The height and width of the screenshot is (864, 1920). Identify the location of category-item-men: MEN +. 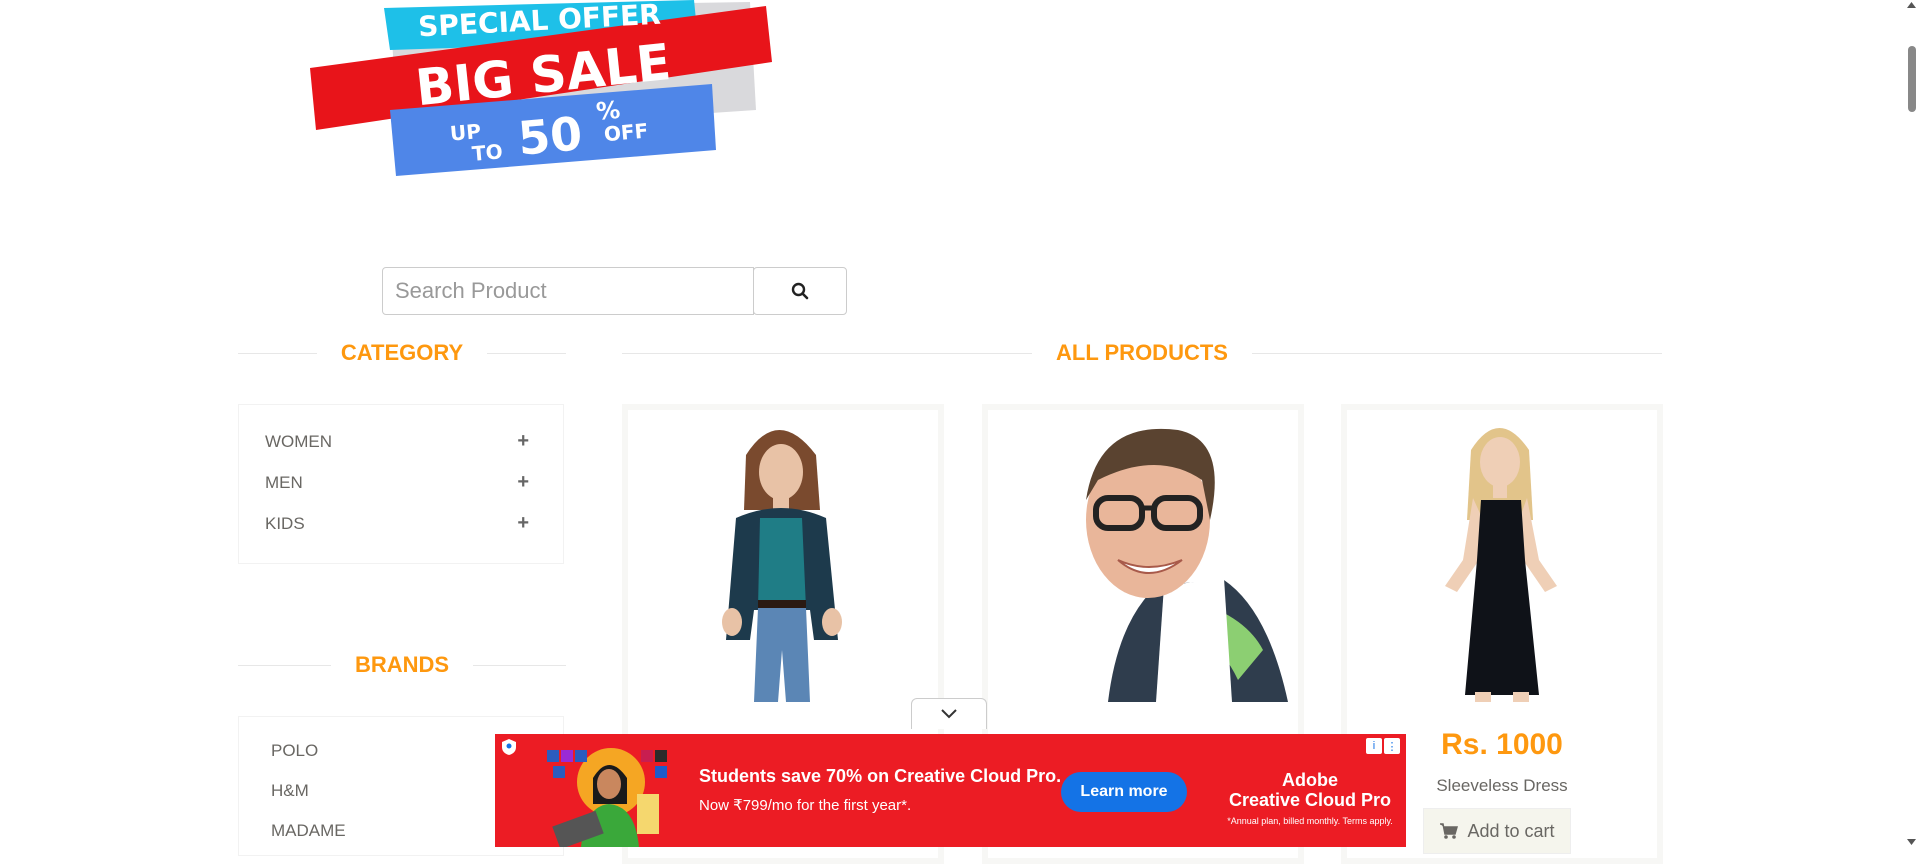
(401, 482).